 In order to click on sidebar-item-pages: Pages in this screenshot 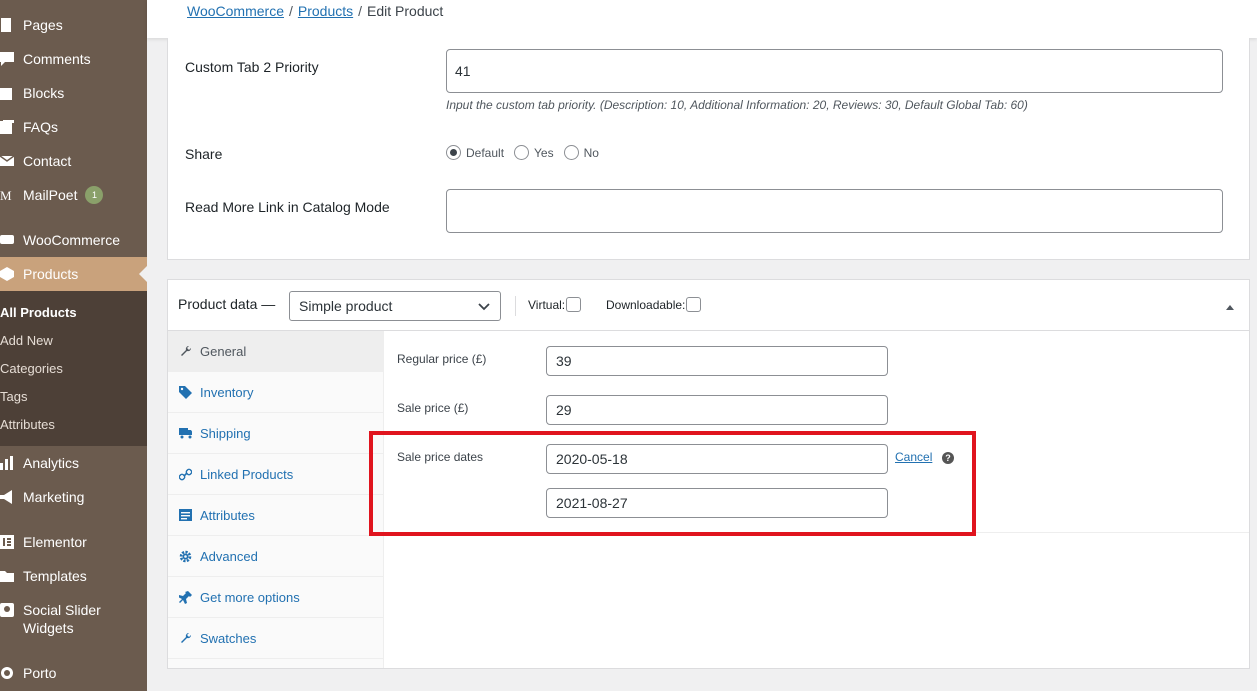, I will do `click(73, 25)`.